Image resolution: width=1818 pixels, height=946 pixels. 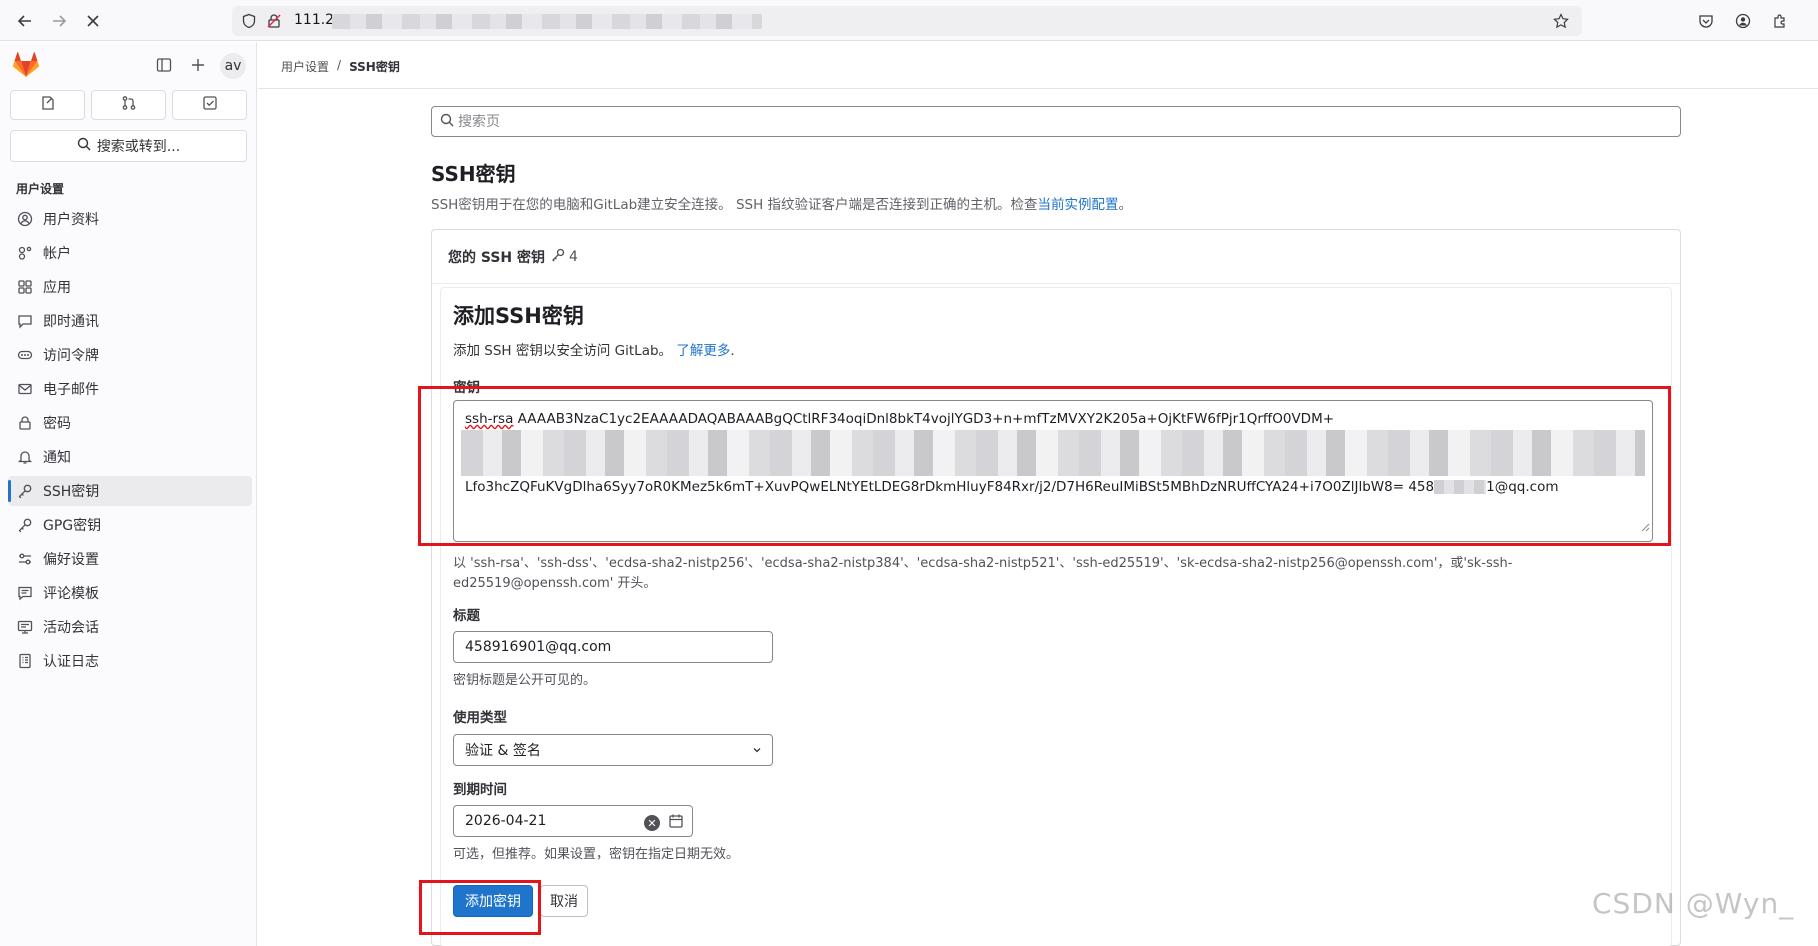 What do you see at coordinates (130, 491) in the screenshot?
I see `sidebar-item: SSH密钥` at bounding box center [130, 491].